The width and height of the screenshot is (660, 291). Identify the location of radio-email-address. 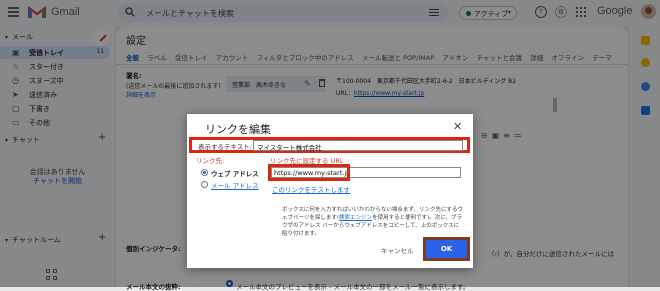
(204, 184).